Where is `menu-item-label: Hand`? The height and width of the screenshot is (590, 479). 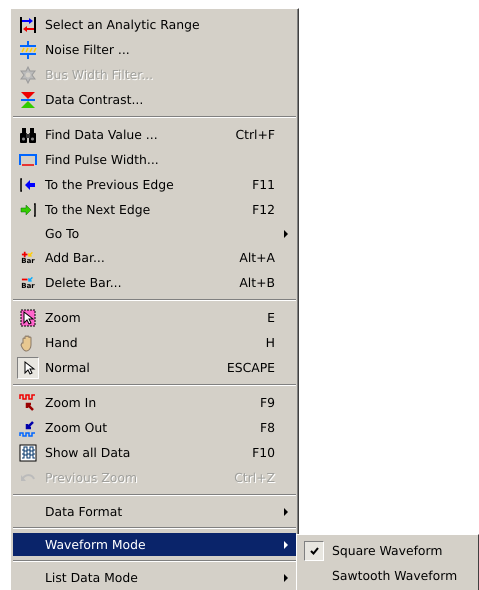
menu-item-label: Hand is located at coordinates (61, 342).